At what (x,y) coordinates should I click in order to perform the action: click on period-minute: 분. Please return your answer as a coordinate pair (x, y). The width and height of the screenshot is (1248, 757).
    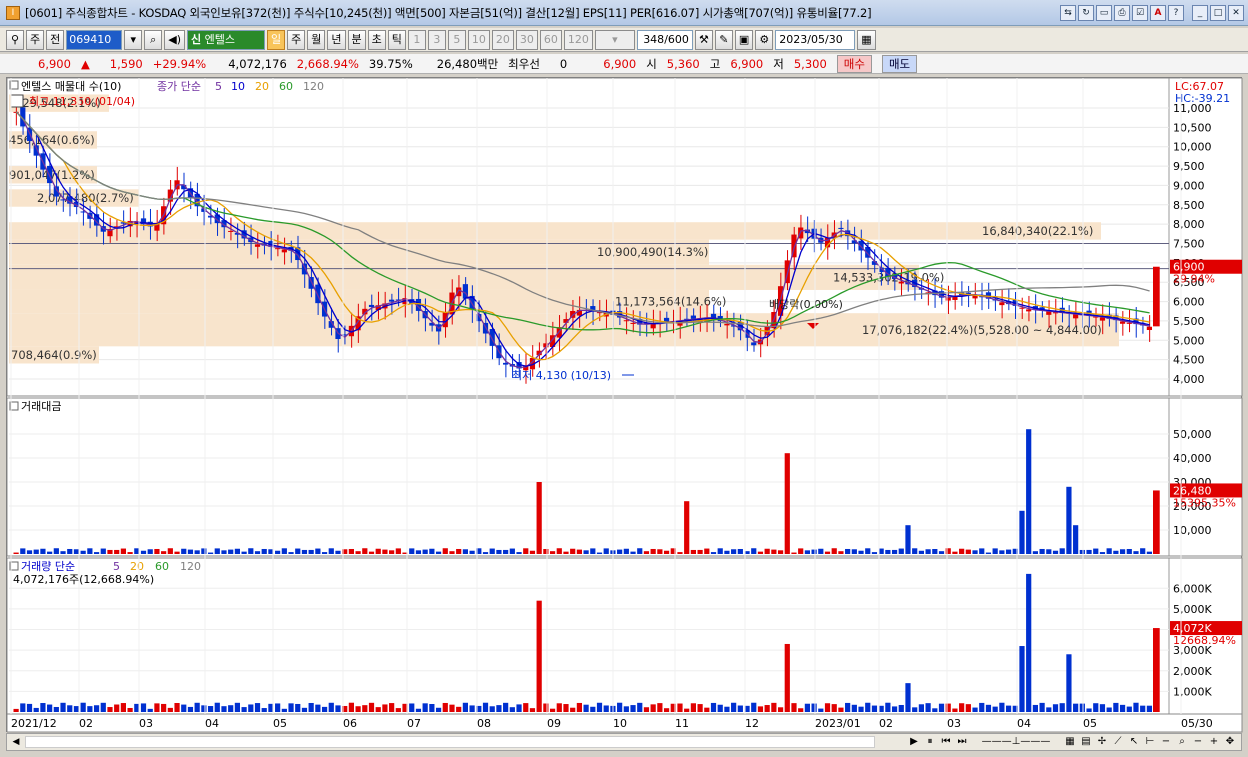
    Looking at the image, I should click on (356, 39).